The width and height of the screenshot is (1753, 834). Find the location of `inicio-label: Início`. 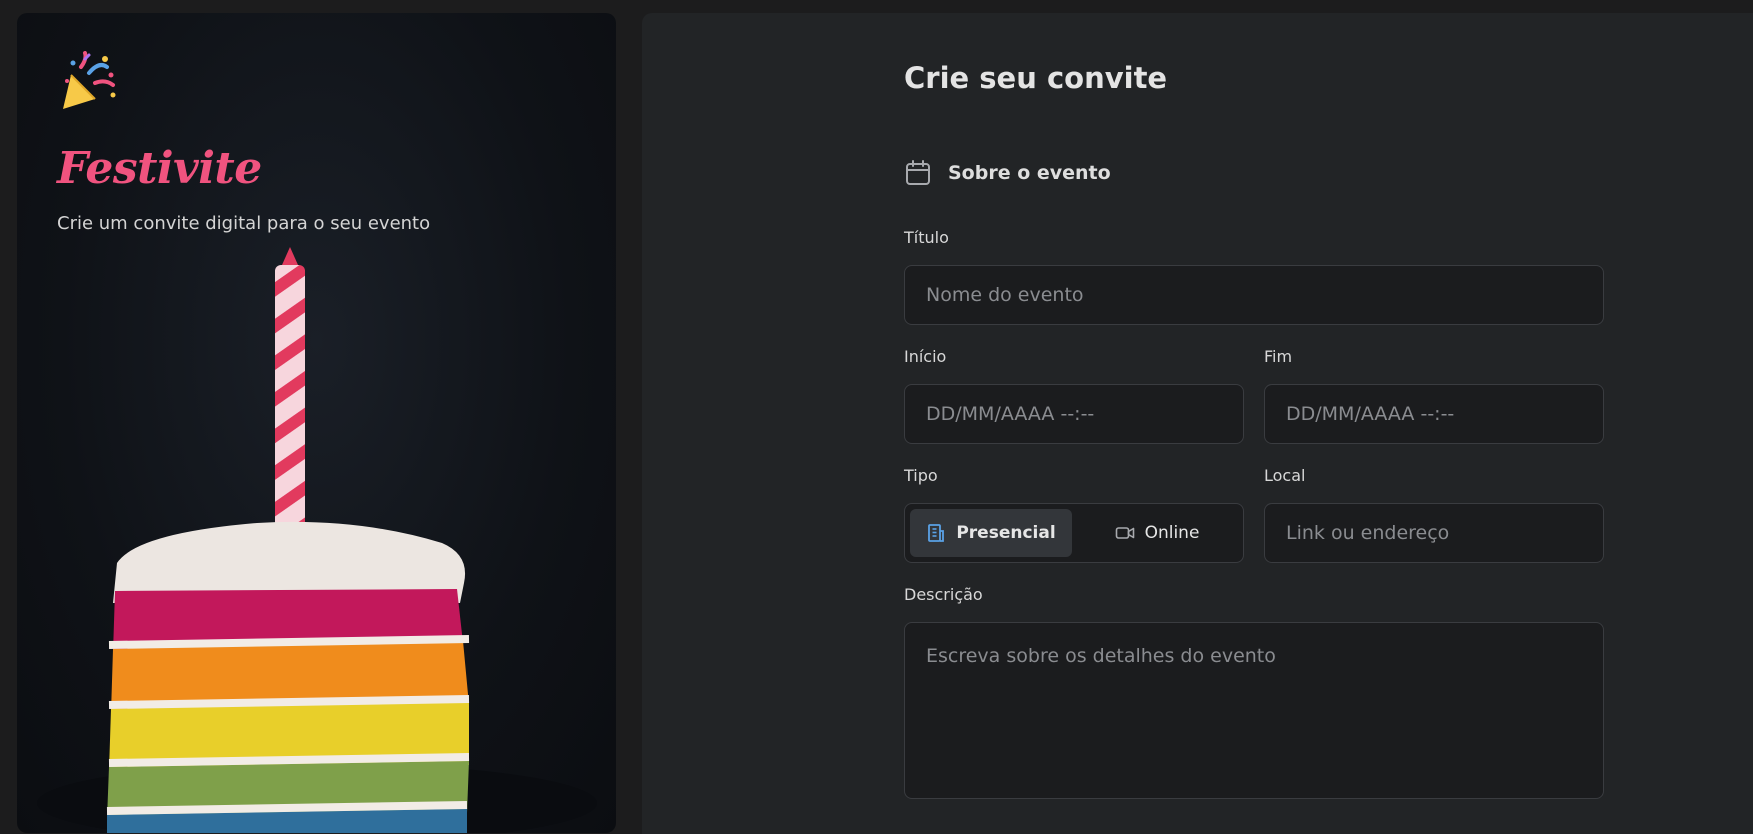

inicio-label: Início is located at coordinates (925, 356).